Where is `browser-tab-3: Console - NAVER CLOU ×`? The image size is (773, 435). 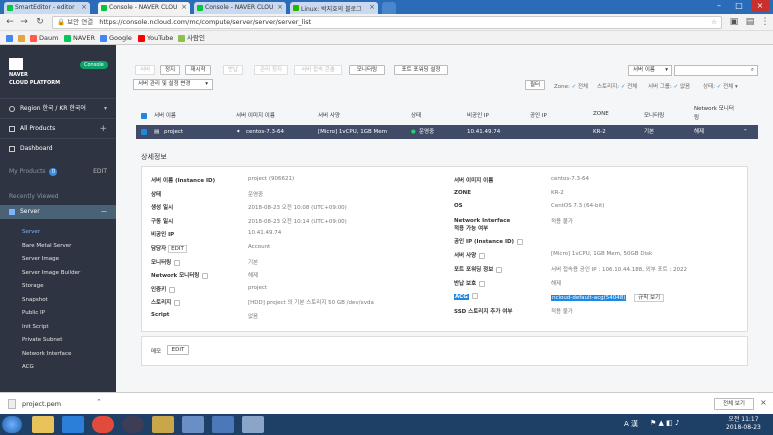
browser-tab-3: Console - NAVER CLOU × is located at coordinates (240, 8).